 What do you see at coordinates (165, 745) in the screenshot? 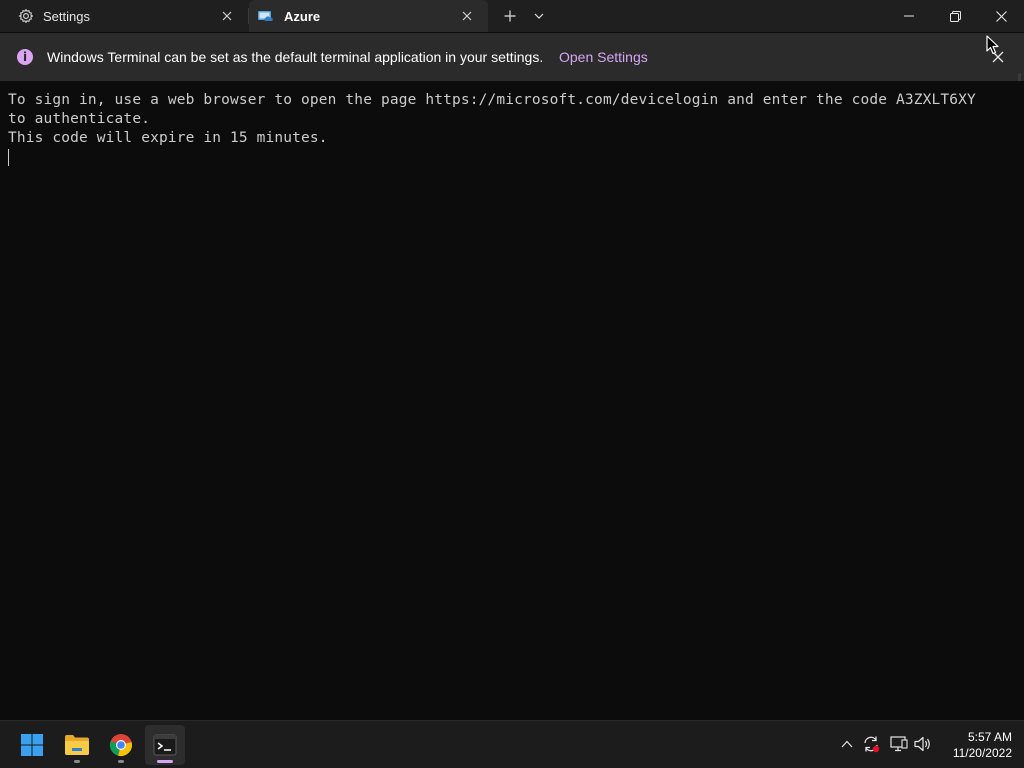
I see `terminal-icon` at bounding box center [165, 745].